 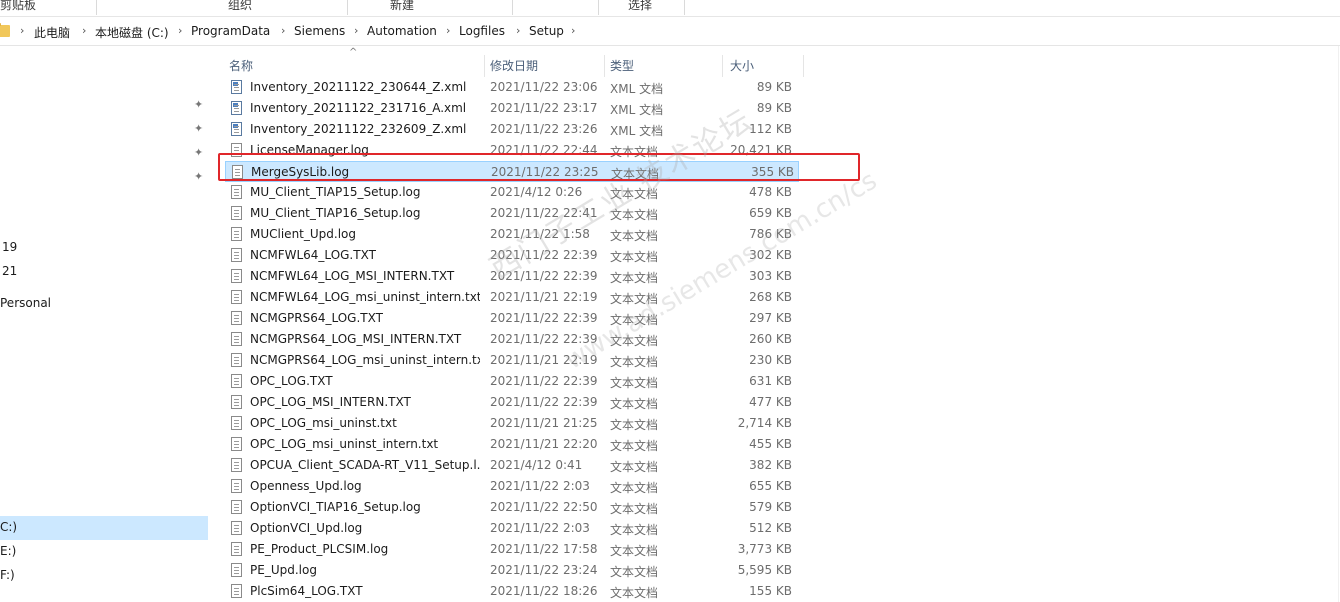 What do you see at coordinates (283, 570) in the screenshot?
I see `file-name: PE_Upd.log` at bounding box center [283, 570].